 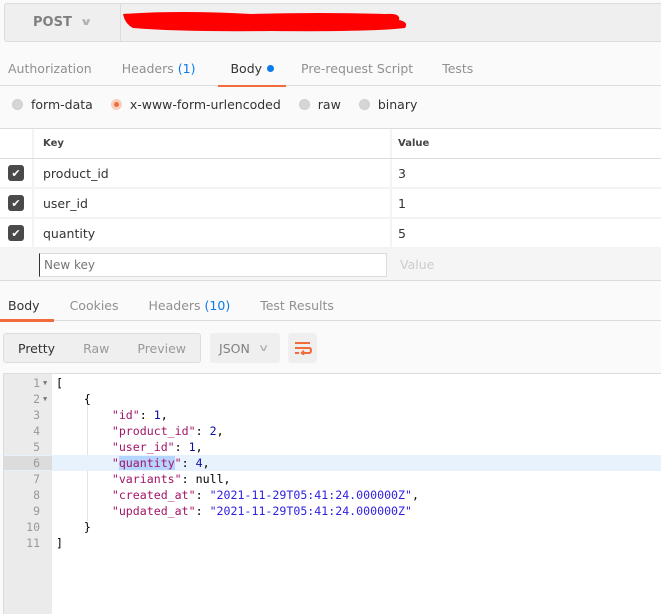 What do you see at coordinates (217, 305) in the screenshot?
I see `headers-count-badge: (10)` at bounding box center [217, 305].